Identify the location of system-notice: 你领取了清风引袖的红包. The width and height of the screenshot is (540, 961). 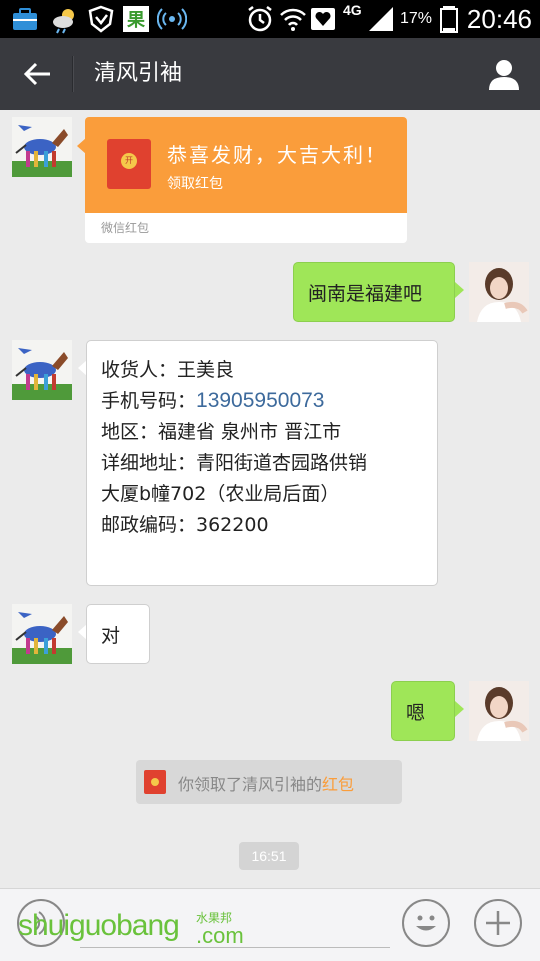
(269, 782).